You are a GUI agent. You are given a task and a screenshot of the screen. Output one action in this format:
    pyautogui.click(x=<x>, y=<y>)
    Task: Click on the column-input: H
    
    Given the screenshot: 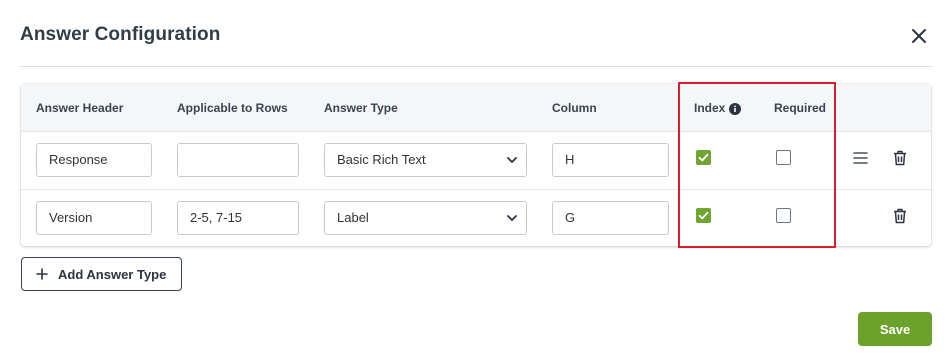 What is the action you would take?
    pyautogui.click(x=610, y=160)
    